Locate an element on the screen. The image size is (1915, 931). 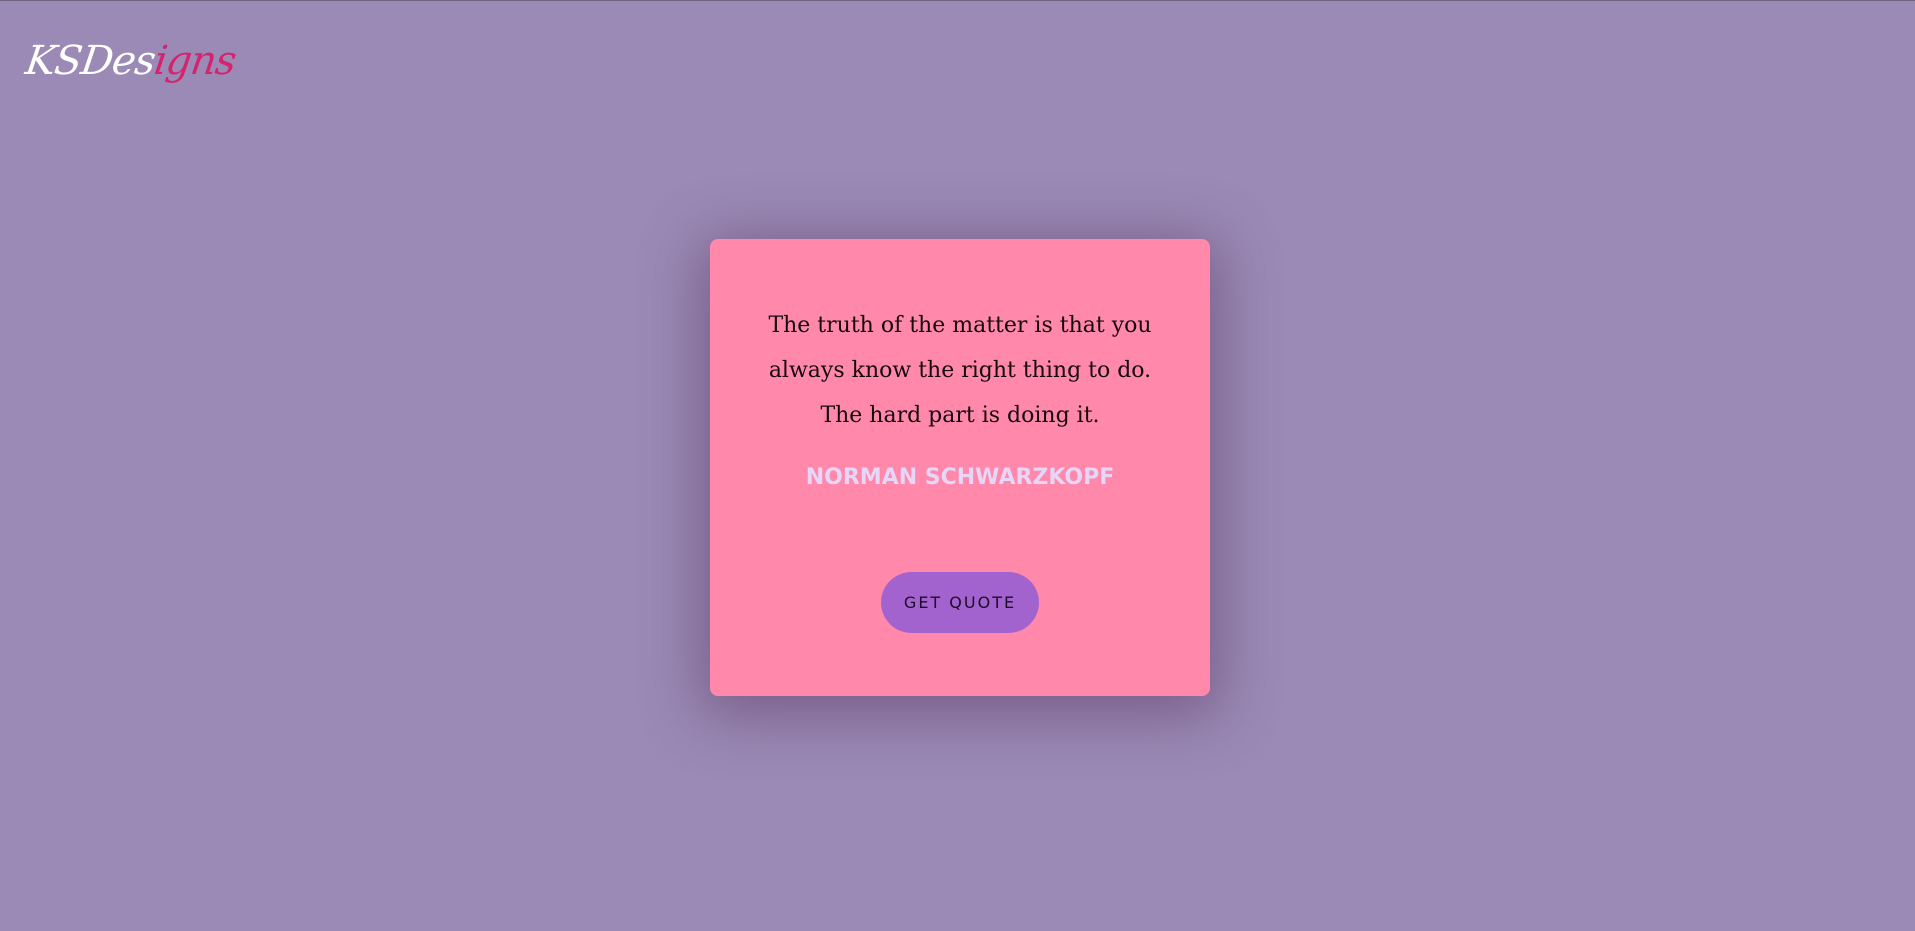
quote-author: NORMAN SCHWARZKOPF is located at coordinates (960, 477).